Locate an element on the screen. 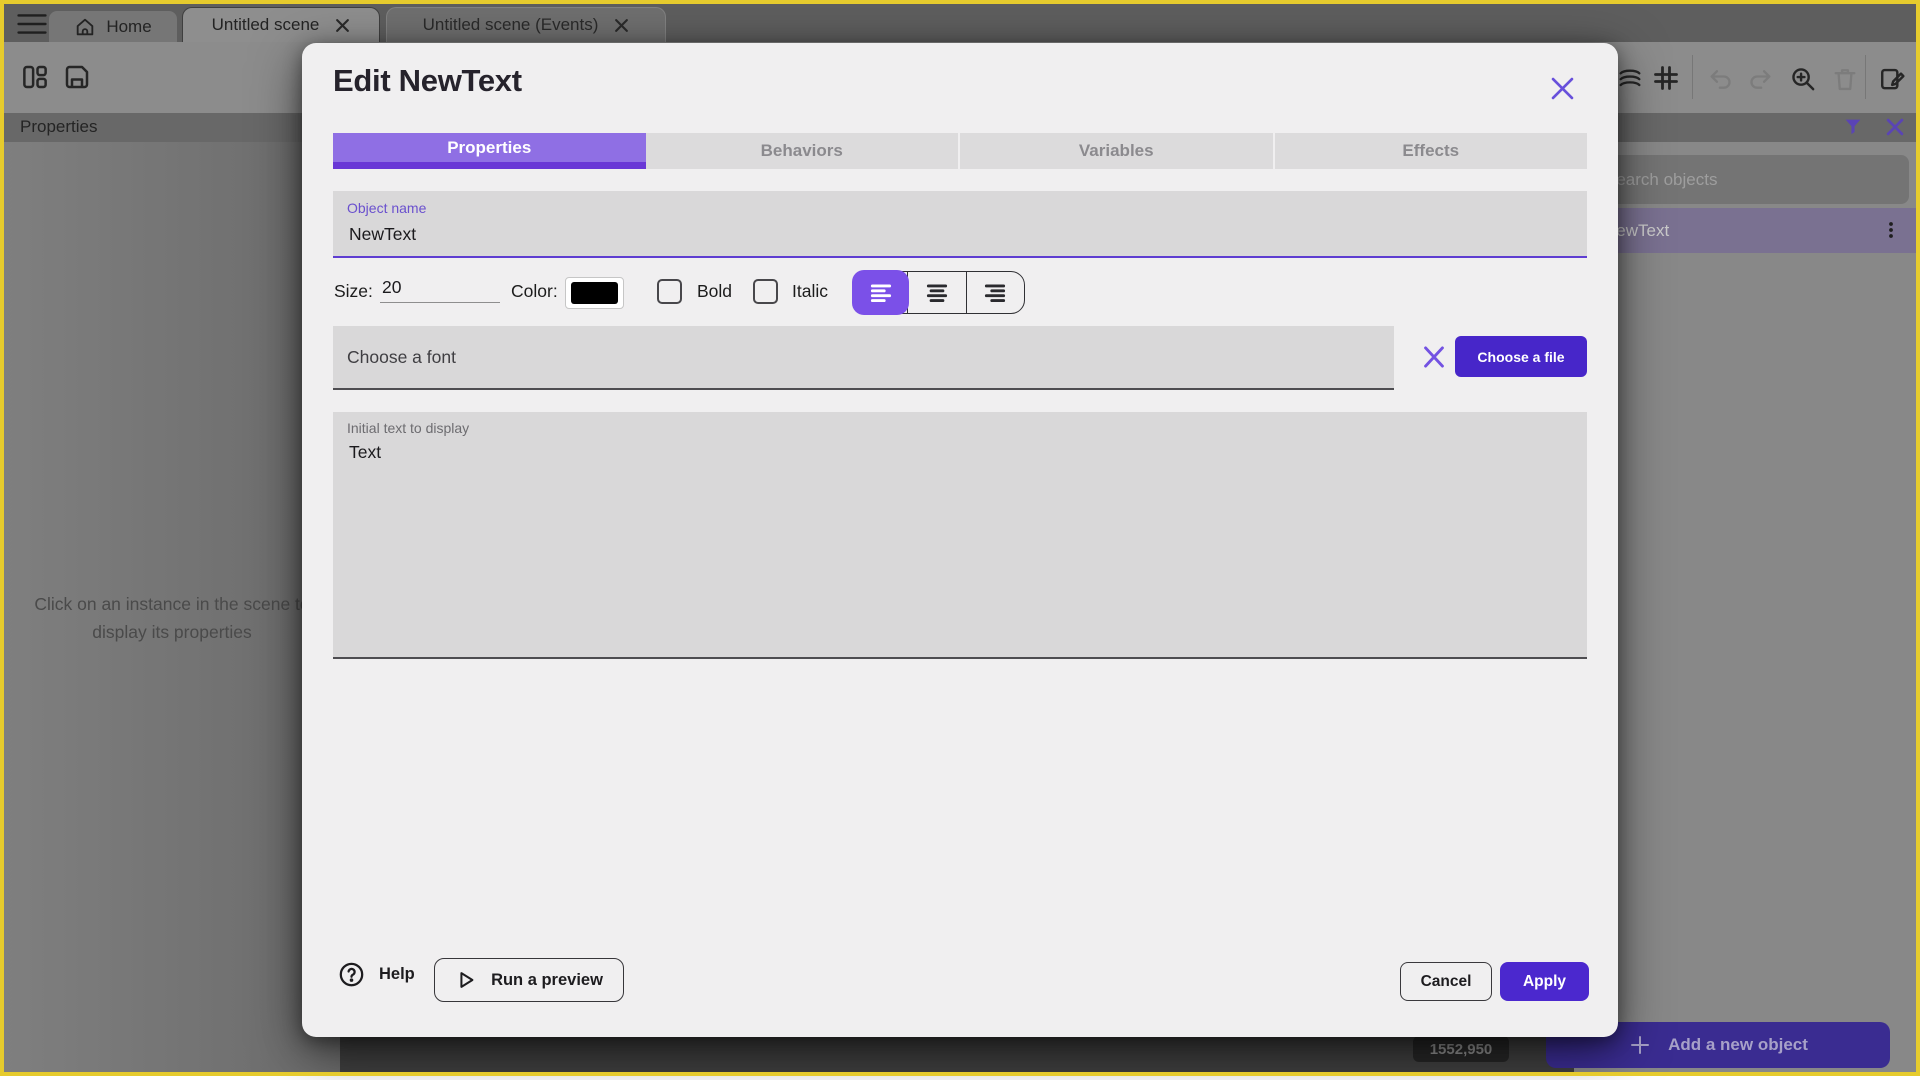  search-objects-input is located at coordinates (1754, 179).